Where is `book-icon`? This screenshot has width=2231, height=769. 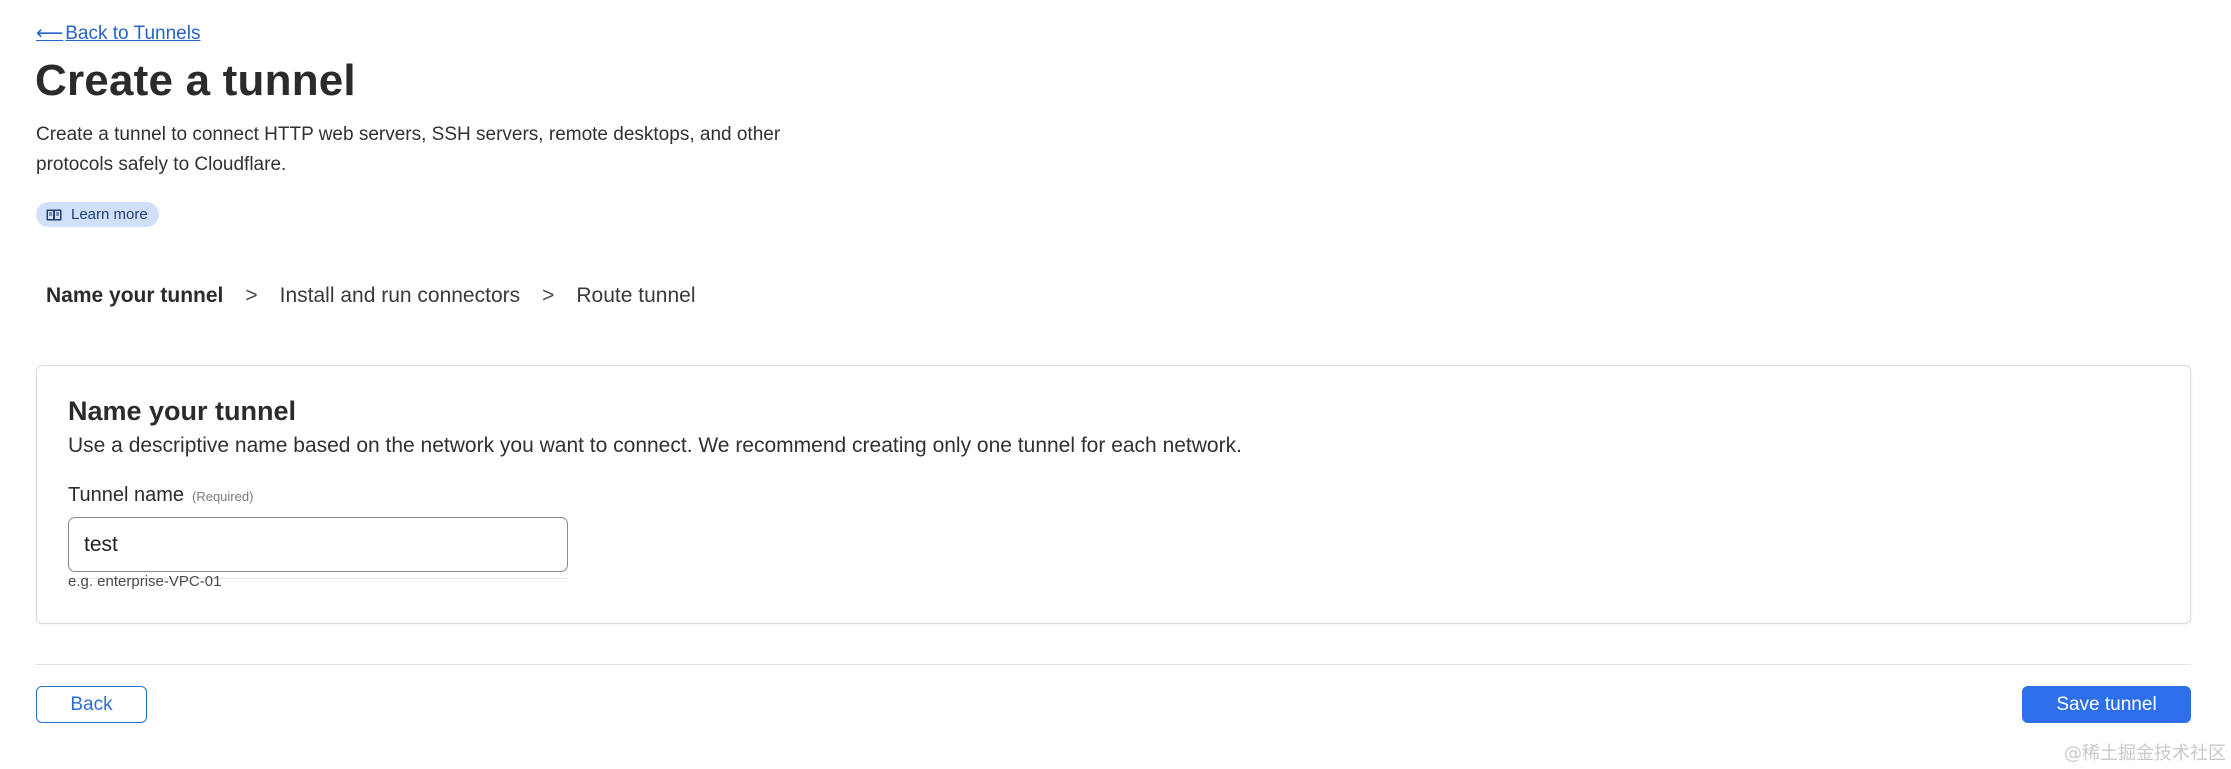 book-icon is located at coordinates (54, 215).